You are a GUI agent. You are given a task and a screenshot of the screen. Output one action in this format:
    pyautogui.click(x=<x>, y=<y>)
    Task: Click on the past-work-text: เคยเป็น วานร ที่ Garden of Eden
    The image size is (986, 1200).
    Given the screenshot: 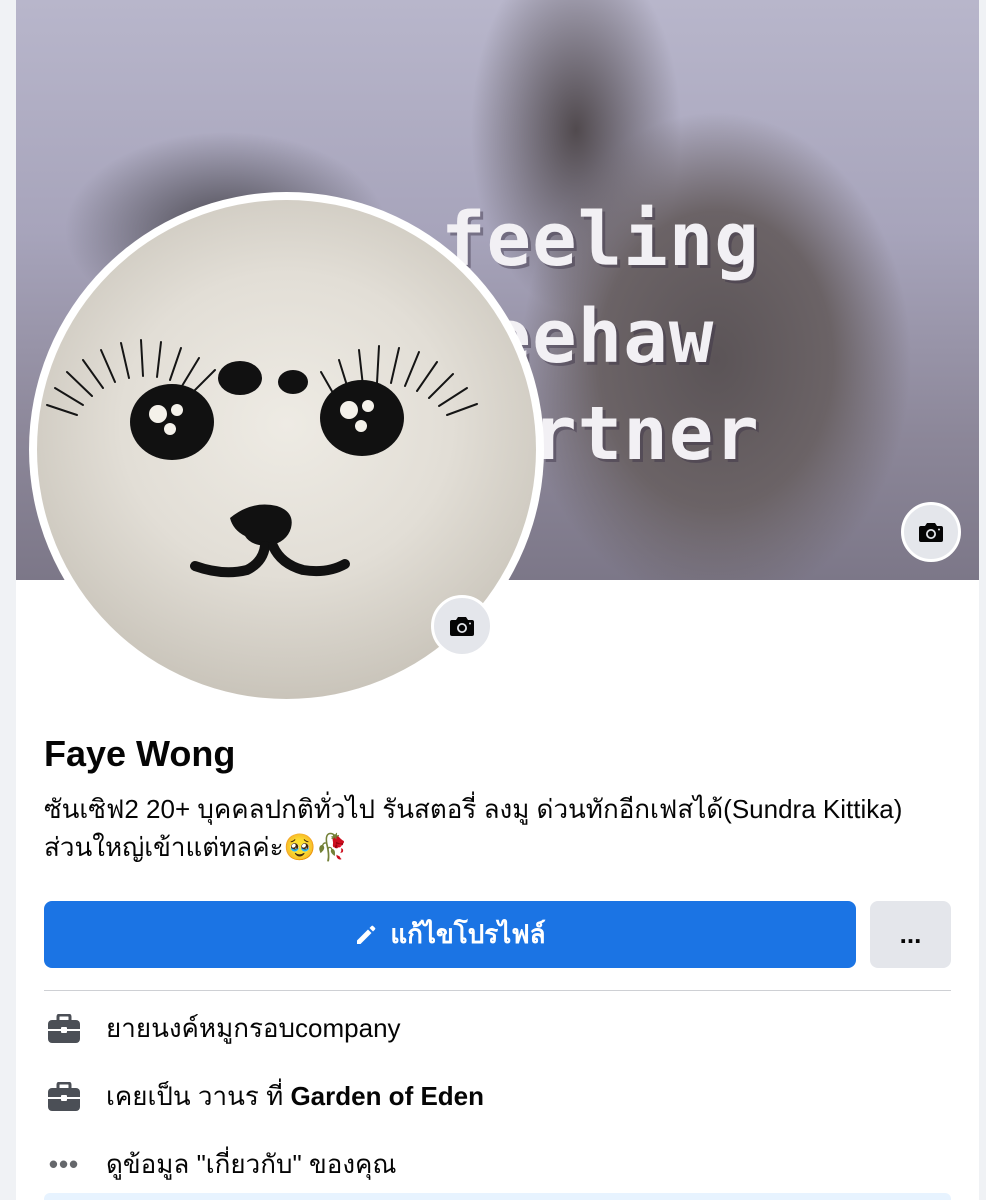 What is the action you would take?
    pyautogui.click(x=295, y=1096)
    